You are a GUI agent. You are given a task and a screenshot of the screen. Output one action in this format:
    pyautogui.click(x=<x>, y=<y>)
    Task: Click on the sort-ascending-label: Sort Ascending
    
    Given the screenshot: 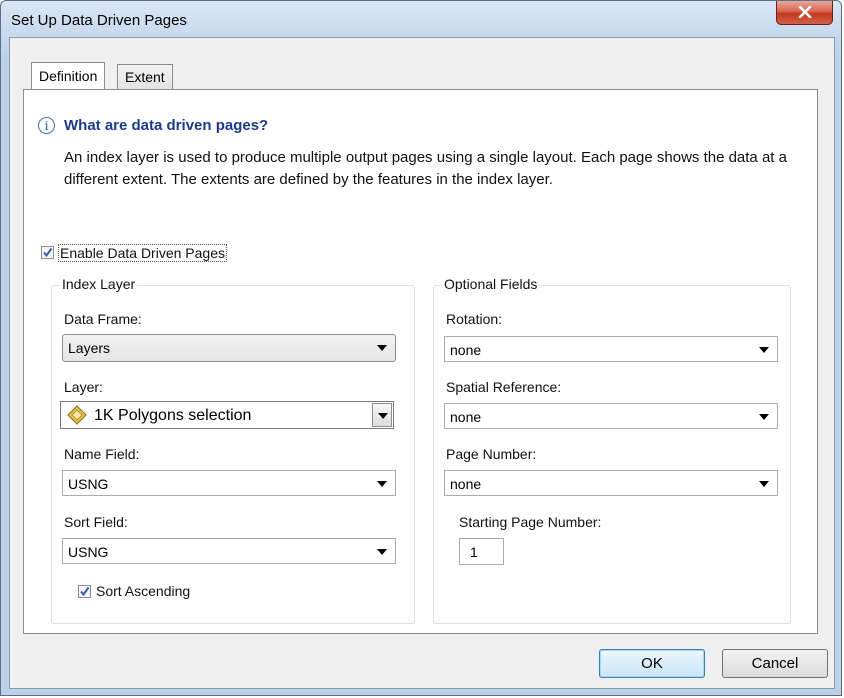 What is the action you would take?
    pyautogui.click(x=143, y=591)
    